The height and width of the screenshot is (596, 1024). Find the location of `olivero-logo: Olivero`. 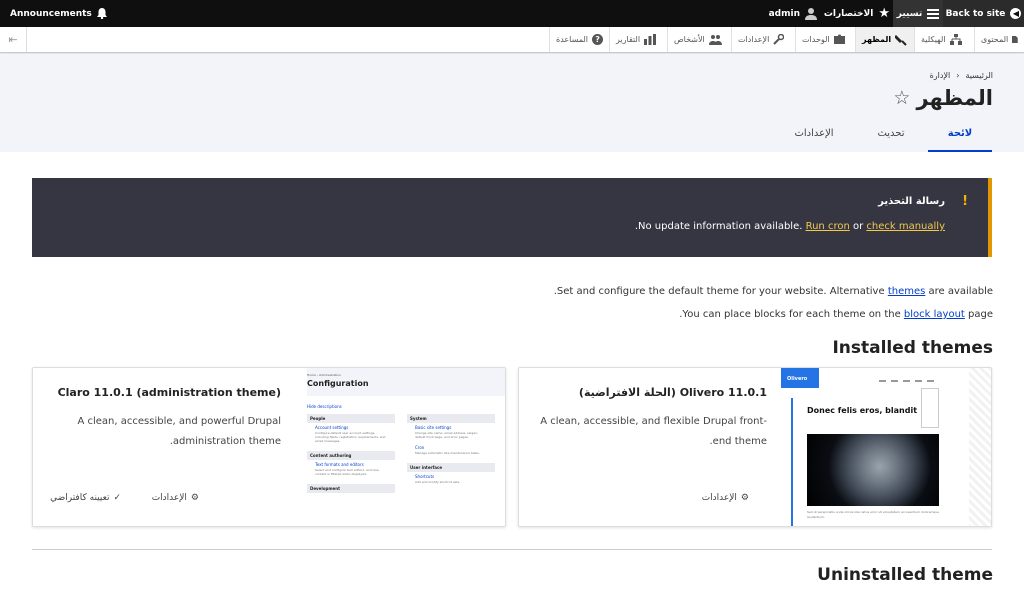

olivero-logo: Olivero is located at coordinates (800, 378).